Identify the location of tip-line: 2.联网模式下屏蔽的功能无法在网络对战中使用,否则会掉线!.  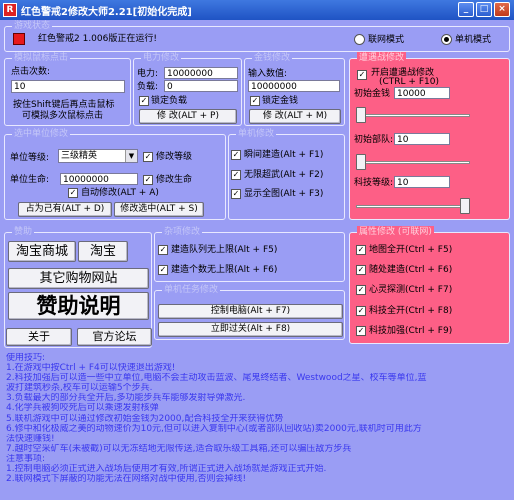
(126, 479).